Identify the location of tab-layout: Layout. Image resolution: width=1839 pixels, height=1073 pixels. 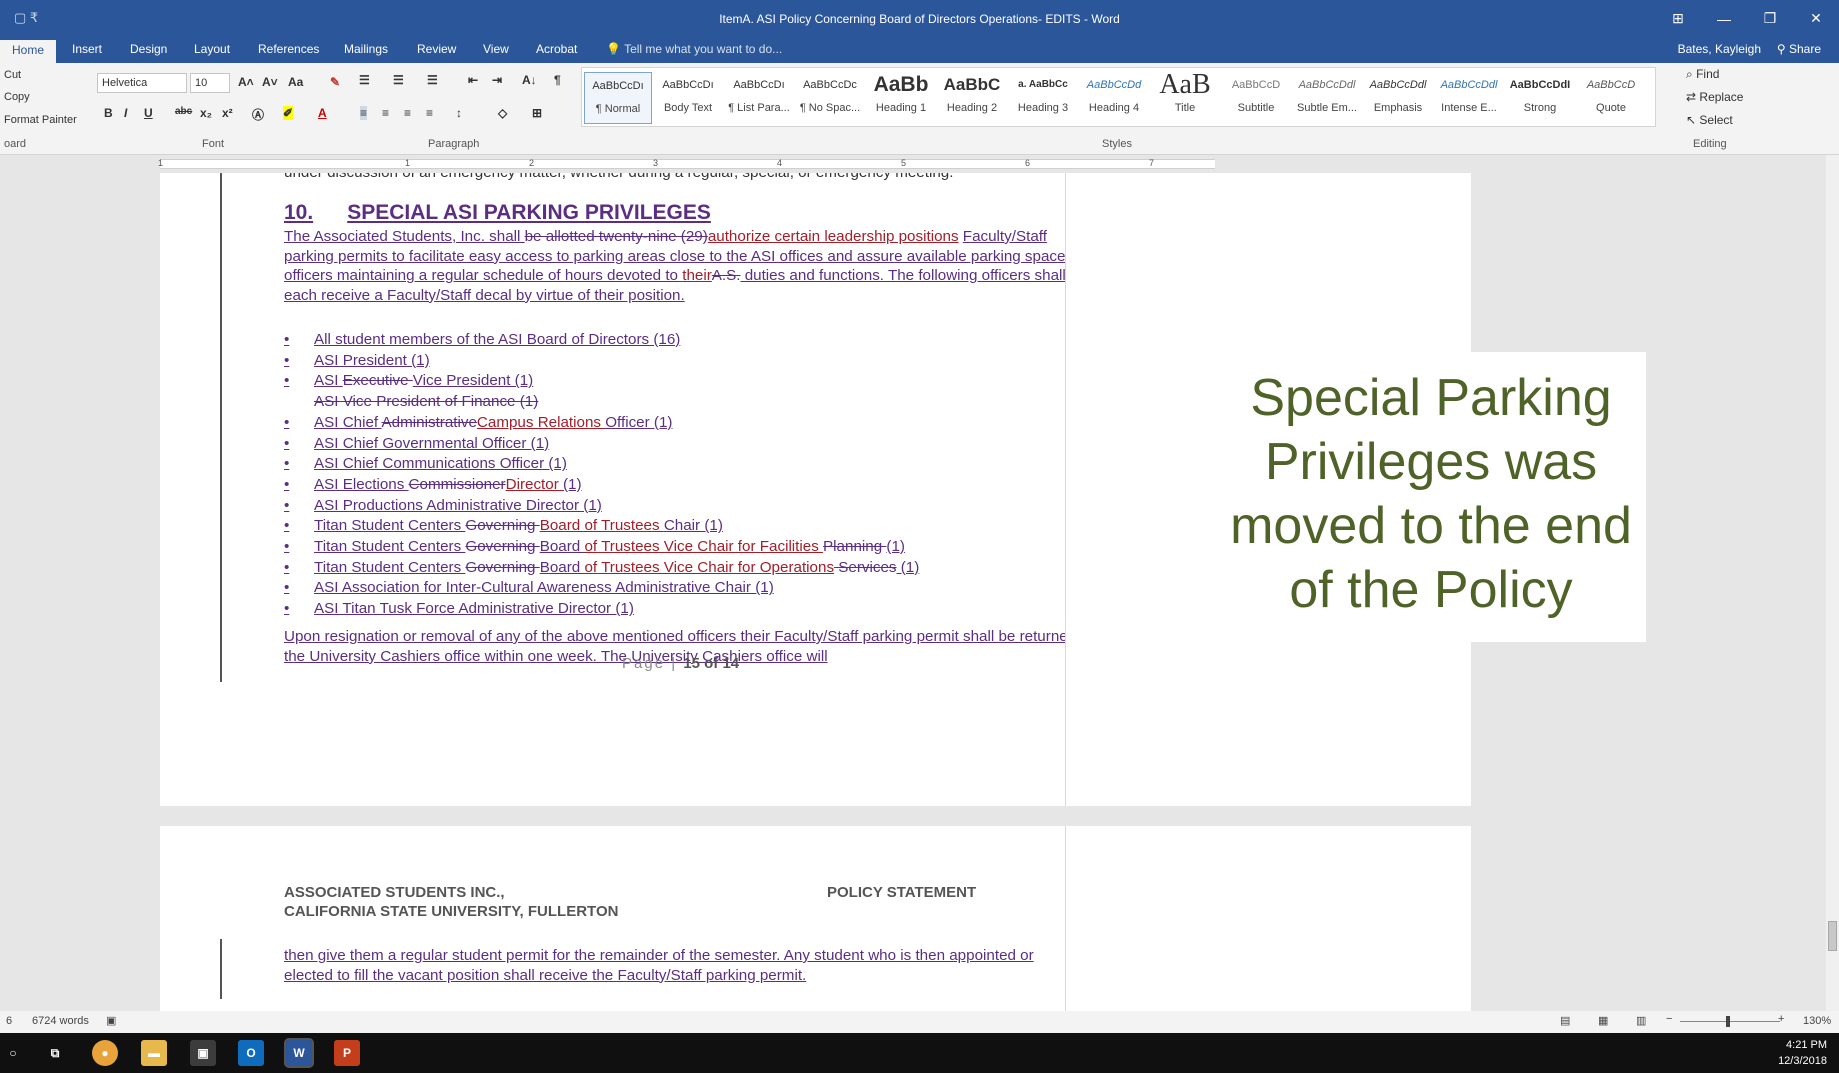
(212, 49).